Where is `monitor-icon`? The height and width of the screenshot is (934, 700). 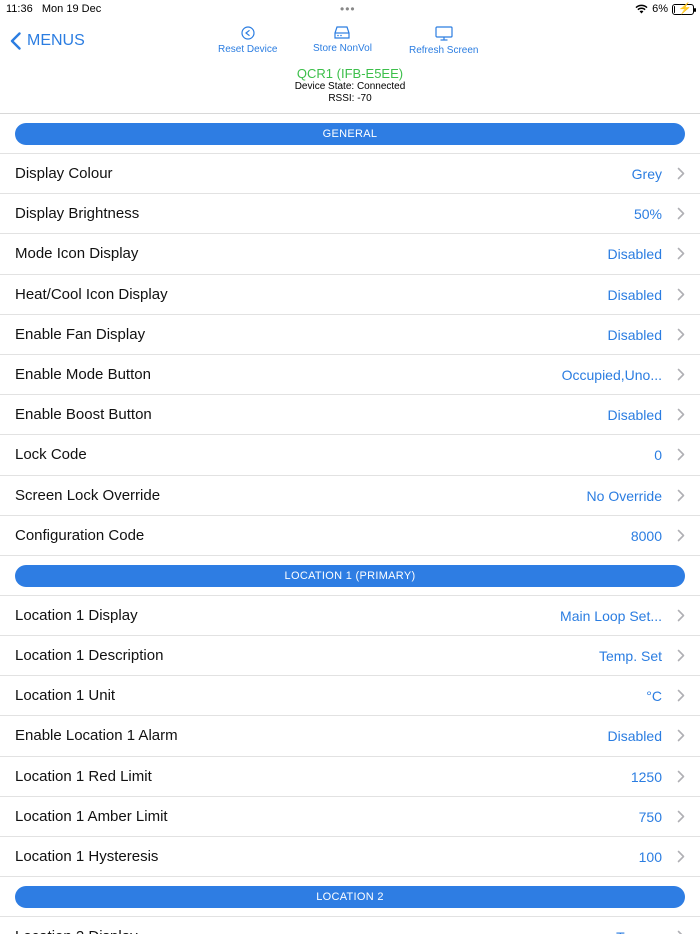
monitor-icon is located at coordinates (444, 33).